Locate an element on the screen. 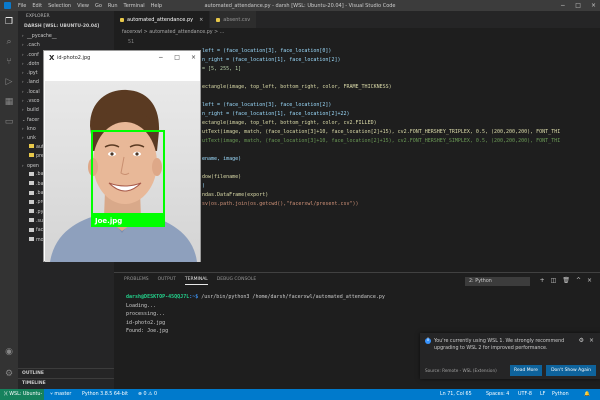 The width and height of the screenshot is (600, 400). notification-settings-icon: ⚙ is located at coordinates (581, 340).